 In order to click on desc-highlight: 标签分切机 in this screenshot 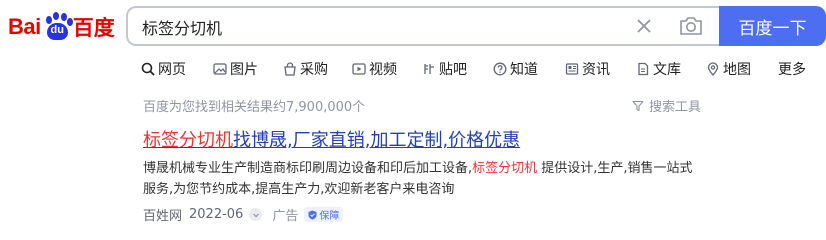, I will do `click(505, 168)`.